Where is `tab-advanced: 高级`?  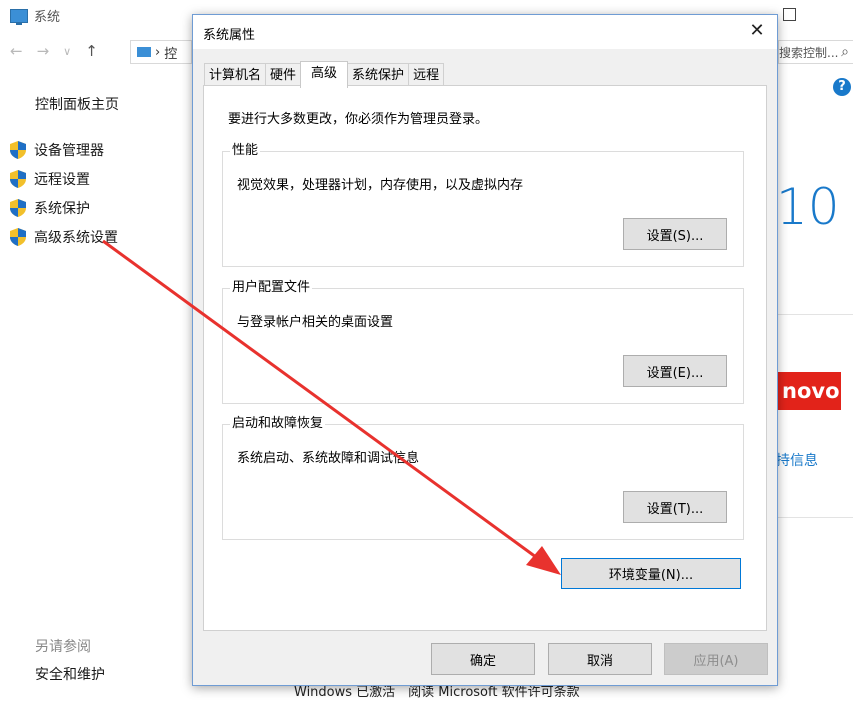
tab-advanced: 高级 is located at coordinates (324, 74).